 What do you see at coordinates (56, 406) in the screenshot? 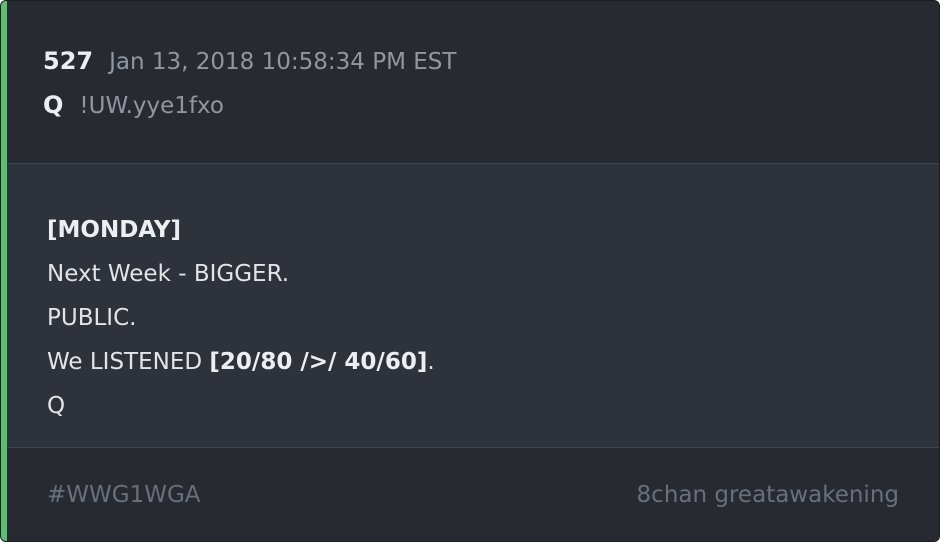
I see `post-line: Q` at bounding box center [56, 406].